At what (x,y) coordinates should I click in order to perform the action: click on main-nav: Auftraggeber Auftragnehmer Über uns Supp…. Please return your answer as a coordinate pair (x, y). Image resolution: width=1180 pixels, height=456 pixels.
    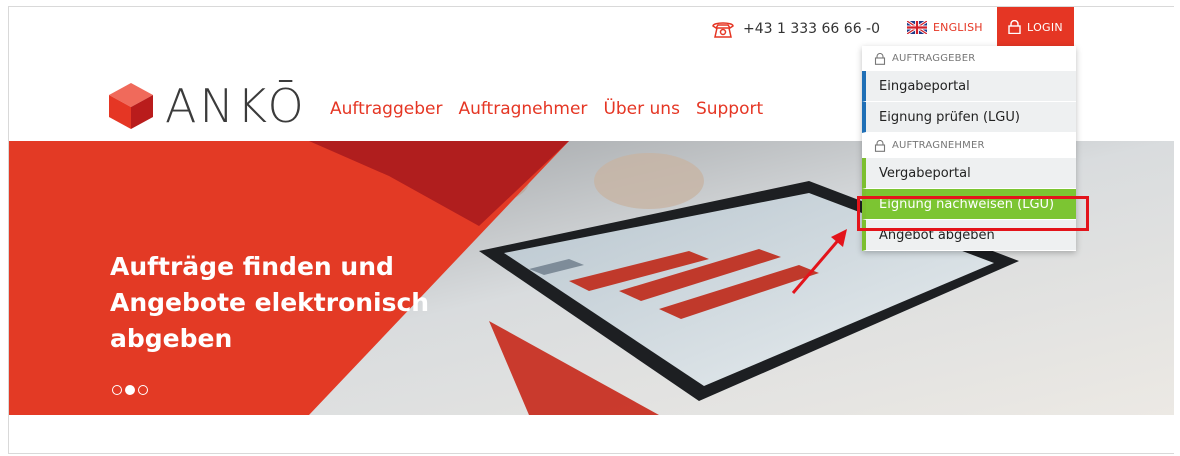
    Looking at the image, I should click on (546, 109).